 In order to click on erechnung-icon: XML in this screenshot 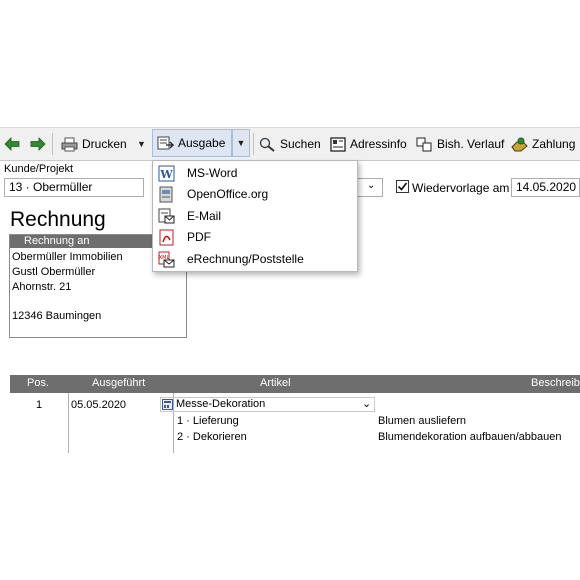, I will do `click(166, 259)`.